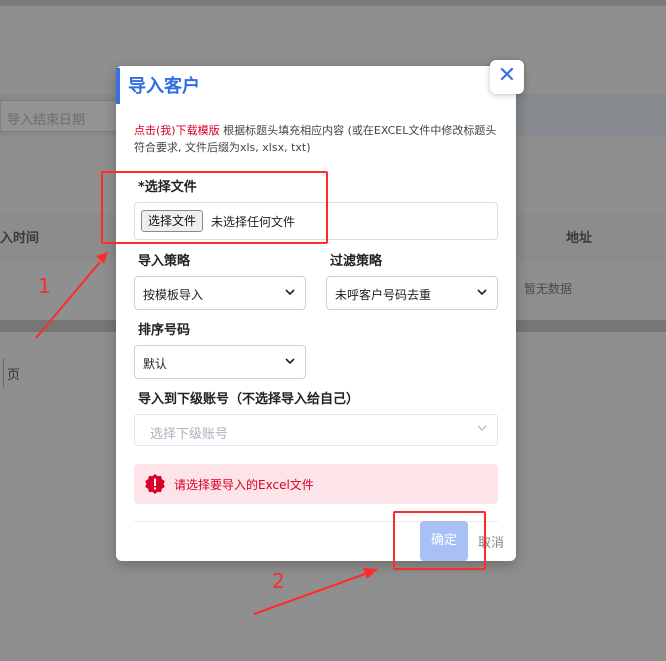 The width and height of the screenshot is (666, 661). What do you see at coordinates (548, 289) in the screenshot?
I see `empty-table-text: 暂无数据` at bounding box center [548, 289].